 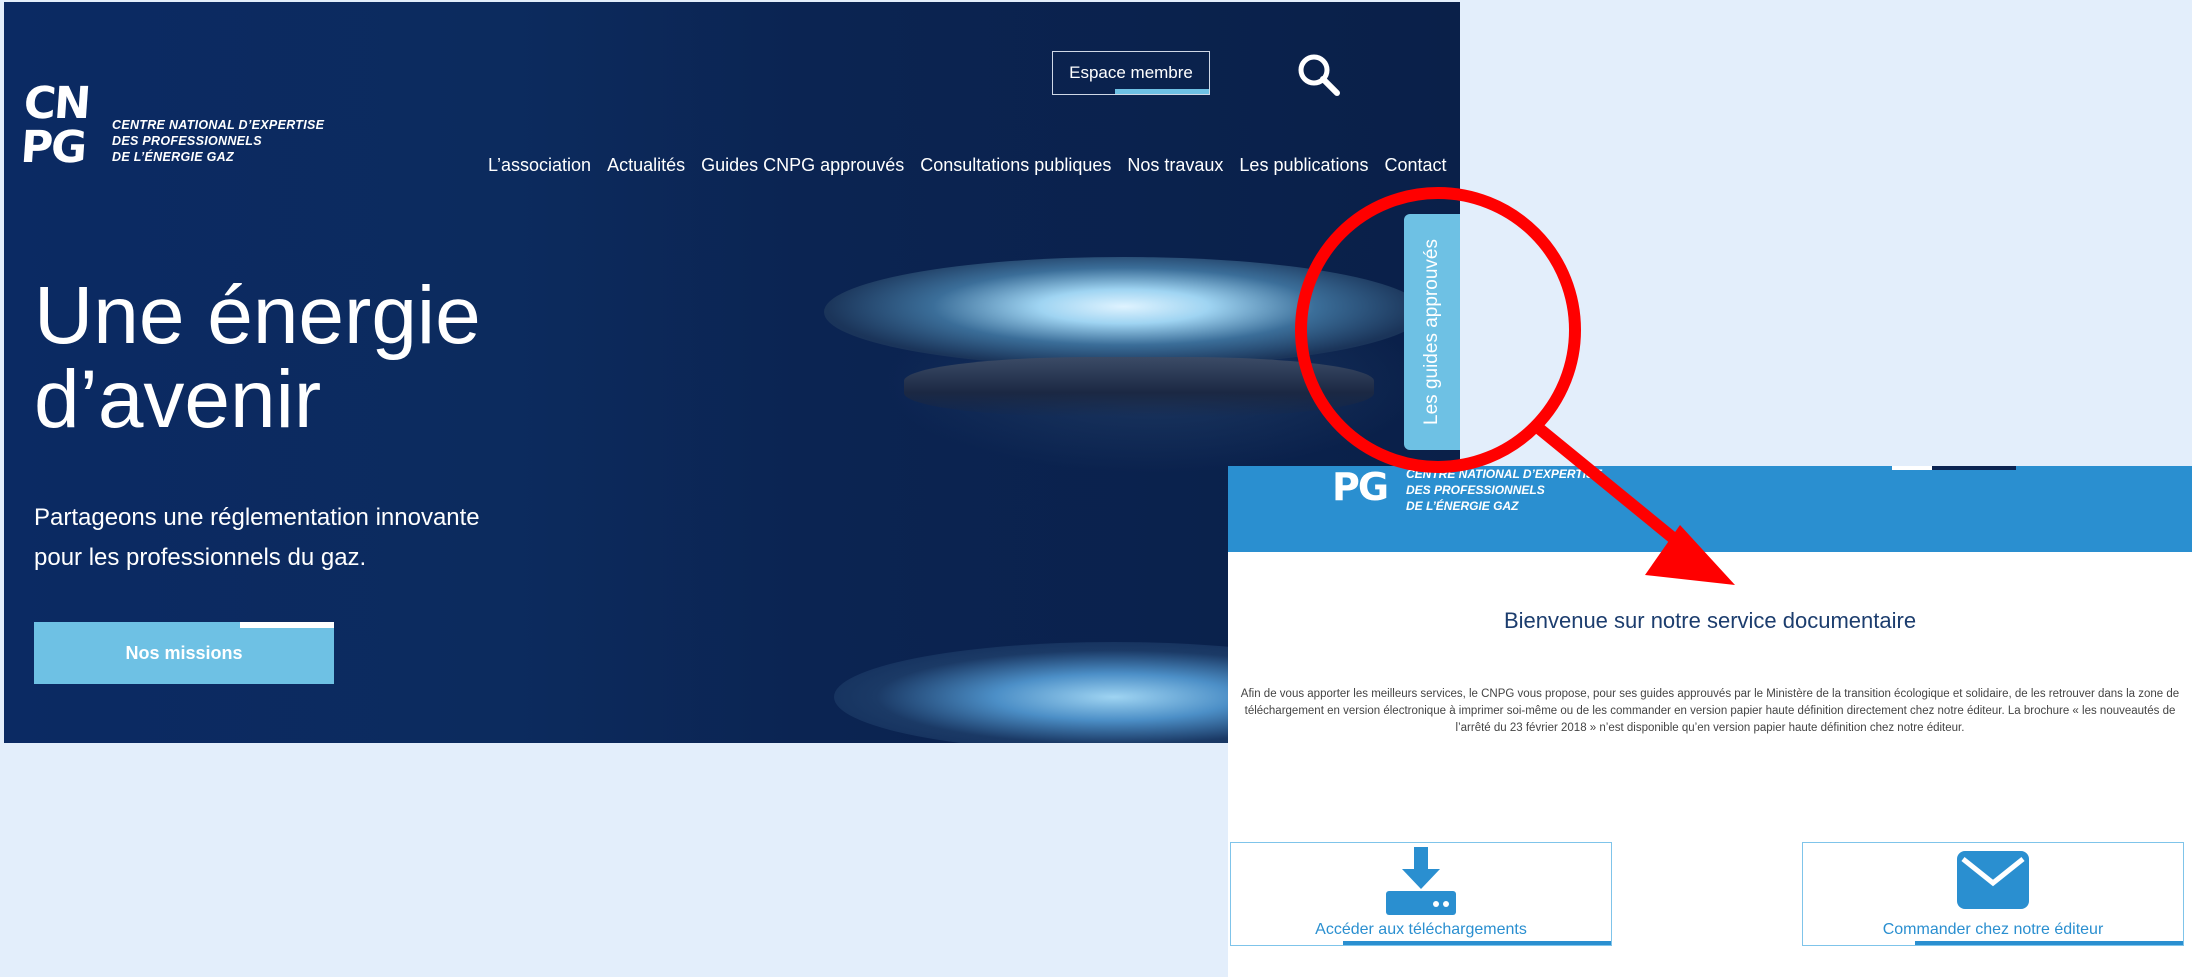 I want to click on nav-item-guides: Guides CNPG approuvés, so click(x=802, y=165).